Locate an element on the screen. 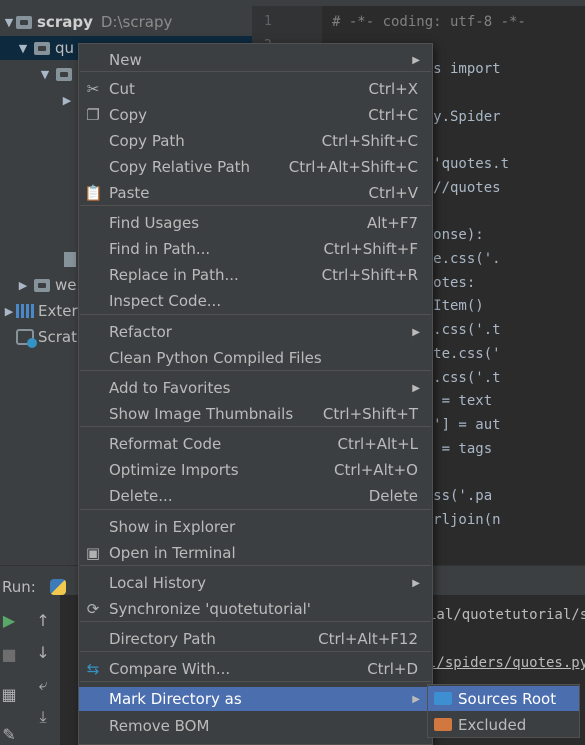 This screenshot has height=745, width=585. menu-item-shortcut: Ctrl+X is located at coordinates (393, 89).